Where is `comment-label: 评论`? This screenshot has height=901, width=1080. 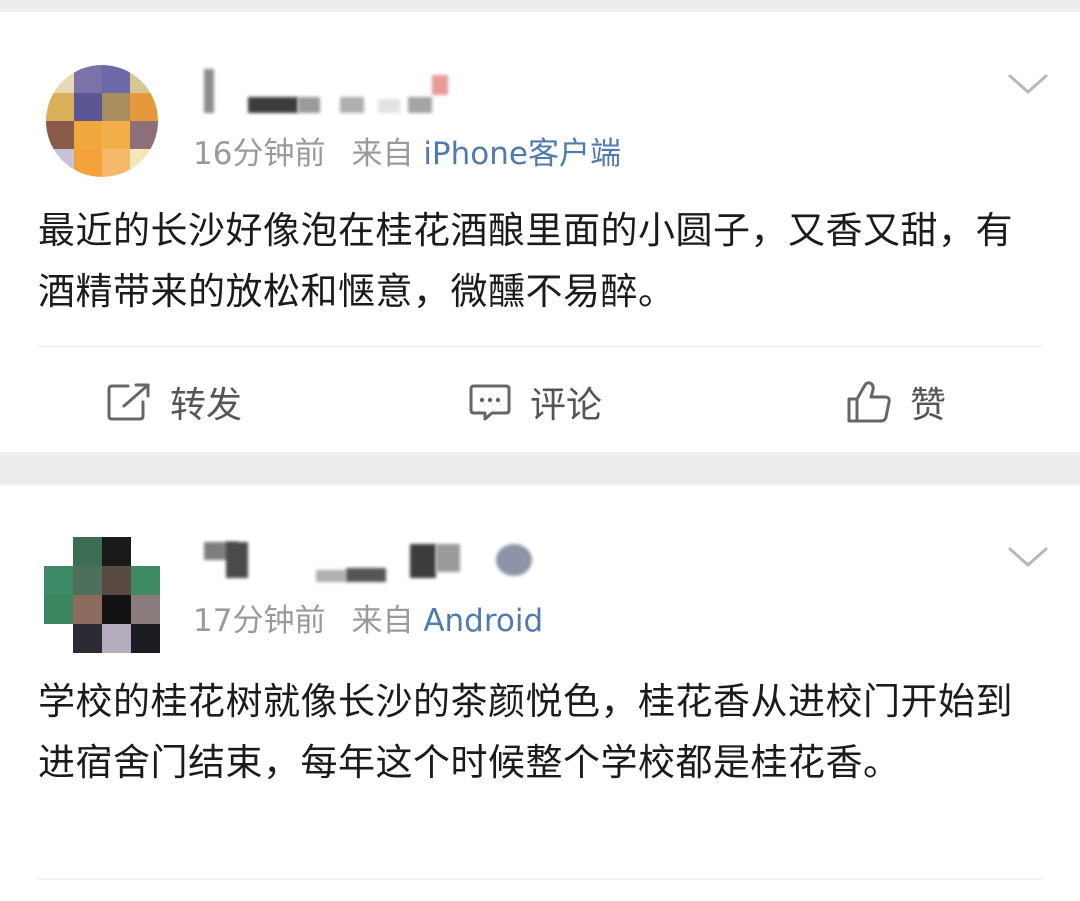
comment-label: 评论 is located at coordinates (566, 405).